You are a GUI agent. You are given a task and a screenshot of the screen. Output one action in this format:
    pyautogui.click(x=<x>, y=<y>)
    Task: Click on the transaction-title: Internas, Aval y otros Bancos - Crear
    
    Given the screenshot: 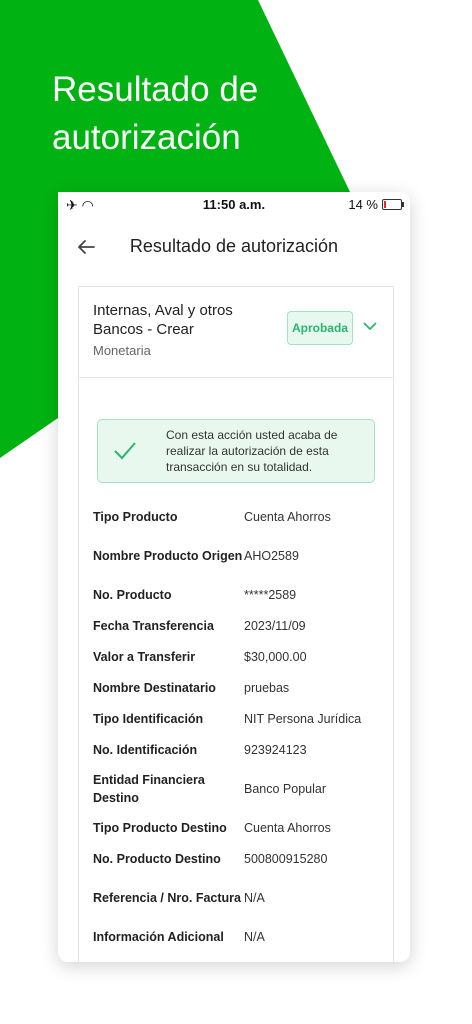 What is the action you would take?
    pyautogui.click(x=163, y=320)
    